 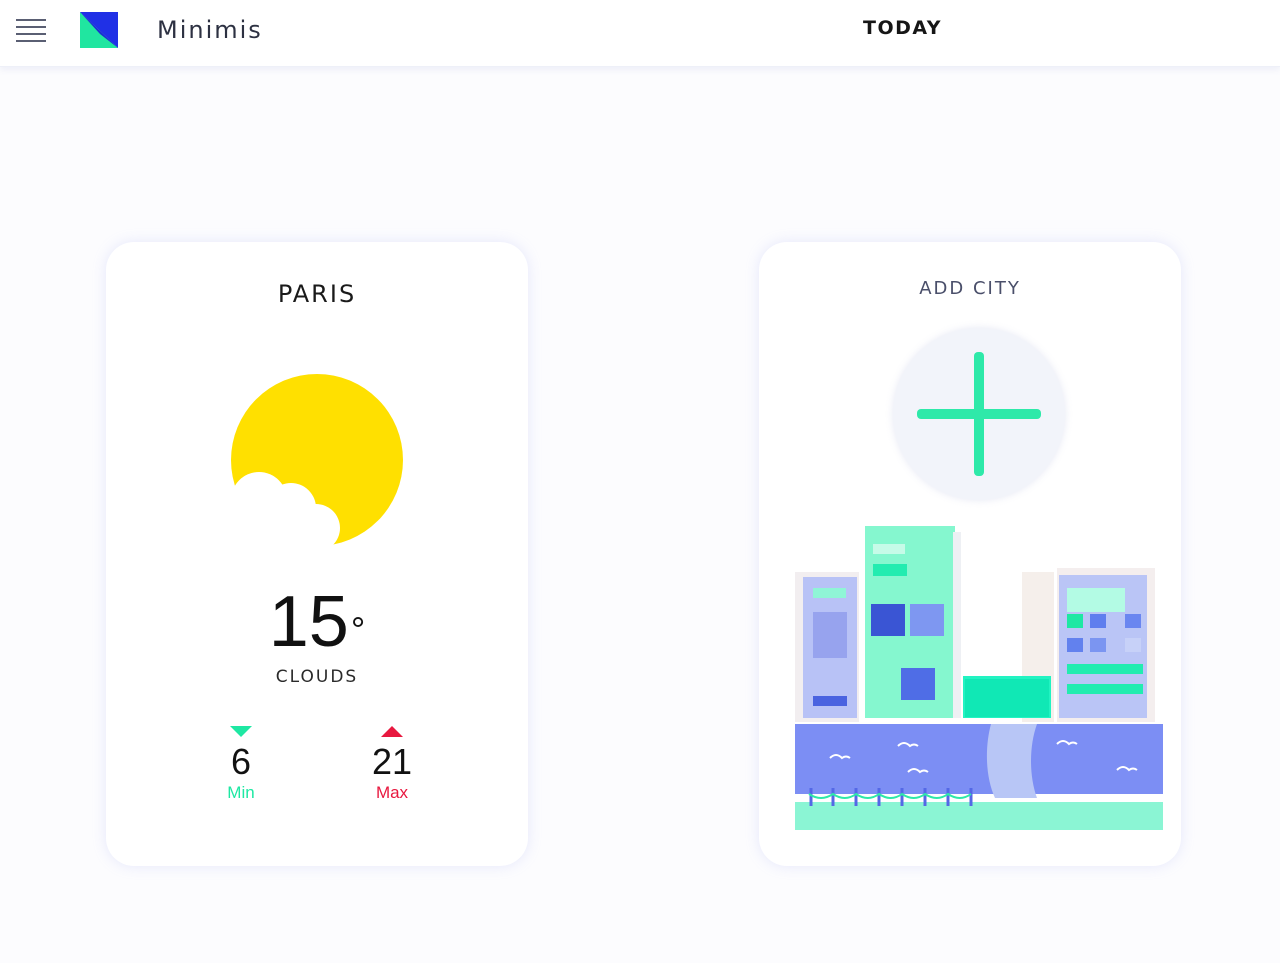 What do you see at coordinates (308, 622) in the screenshot?
I see `temperature-value: 15` at bounding box center [308, 622].